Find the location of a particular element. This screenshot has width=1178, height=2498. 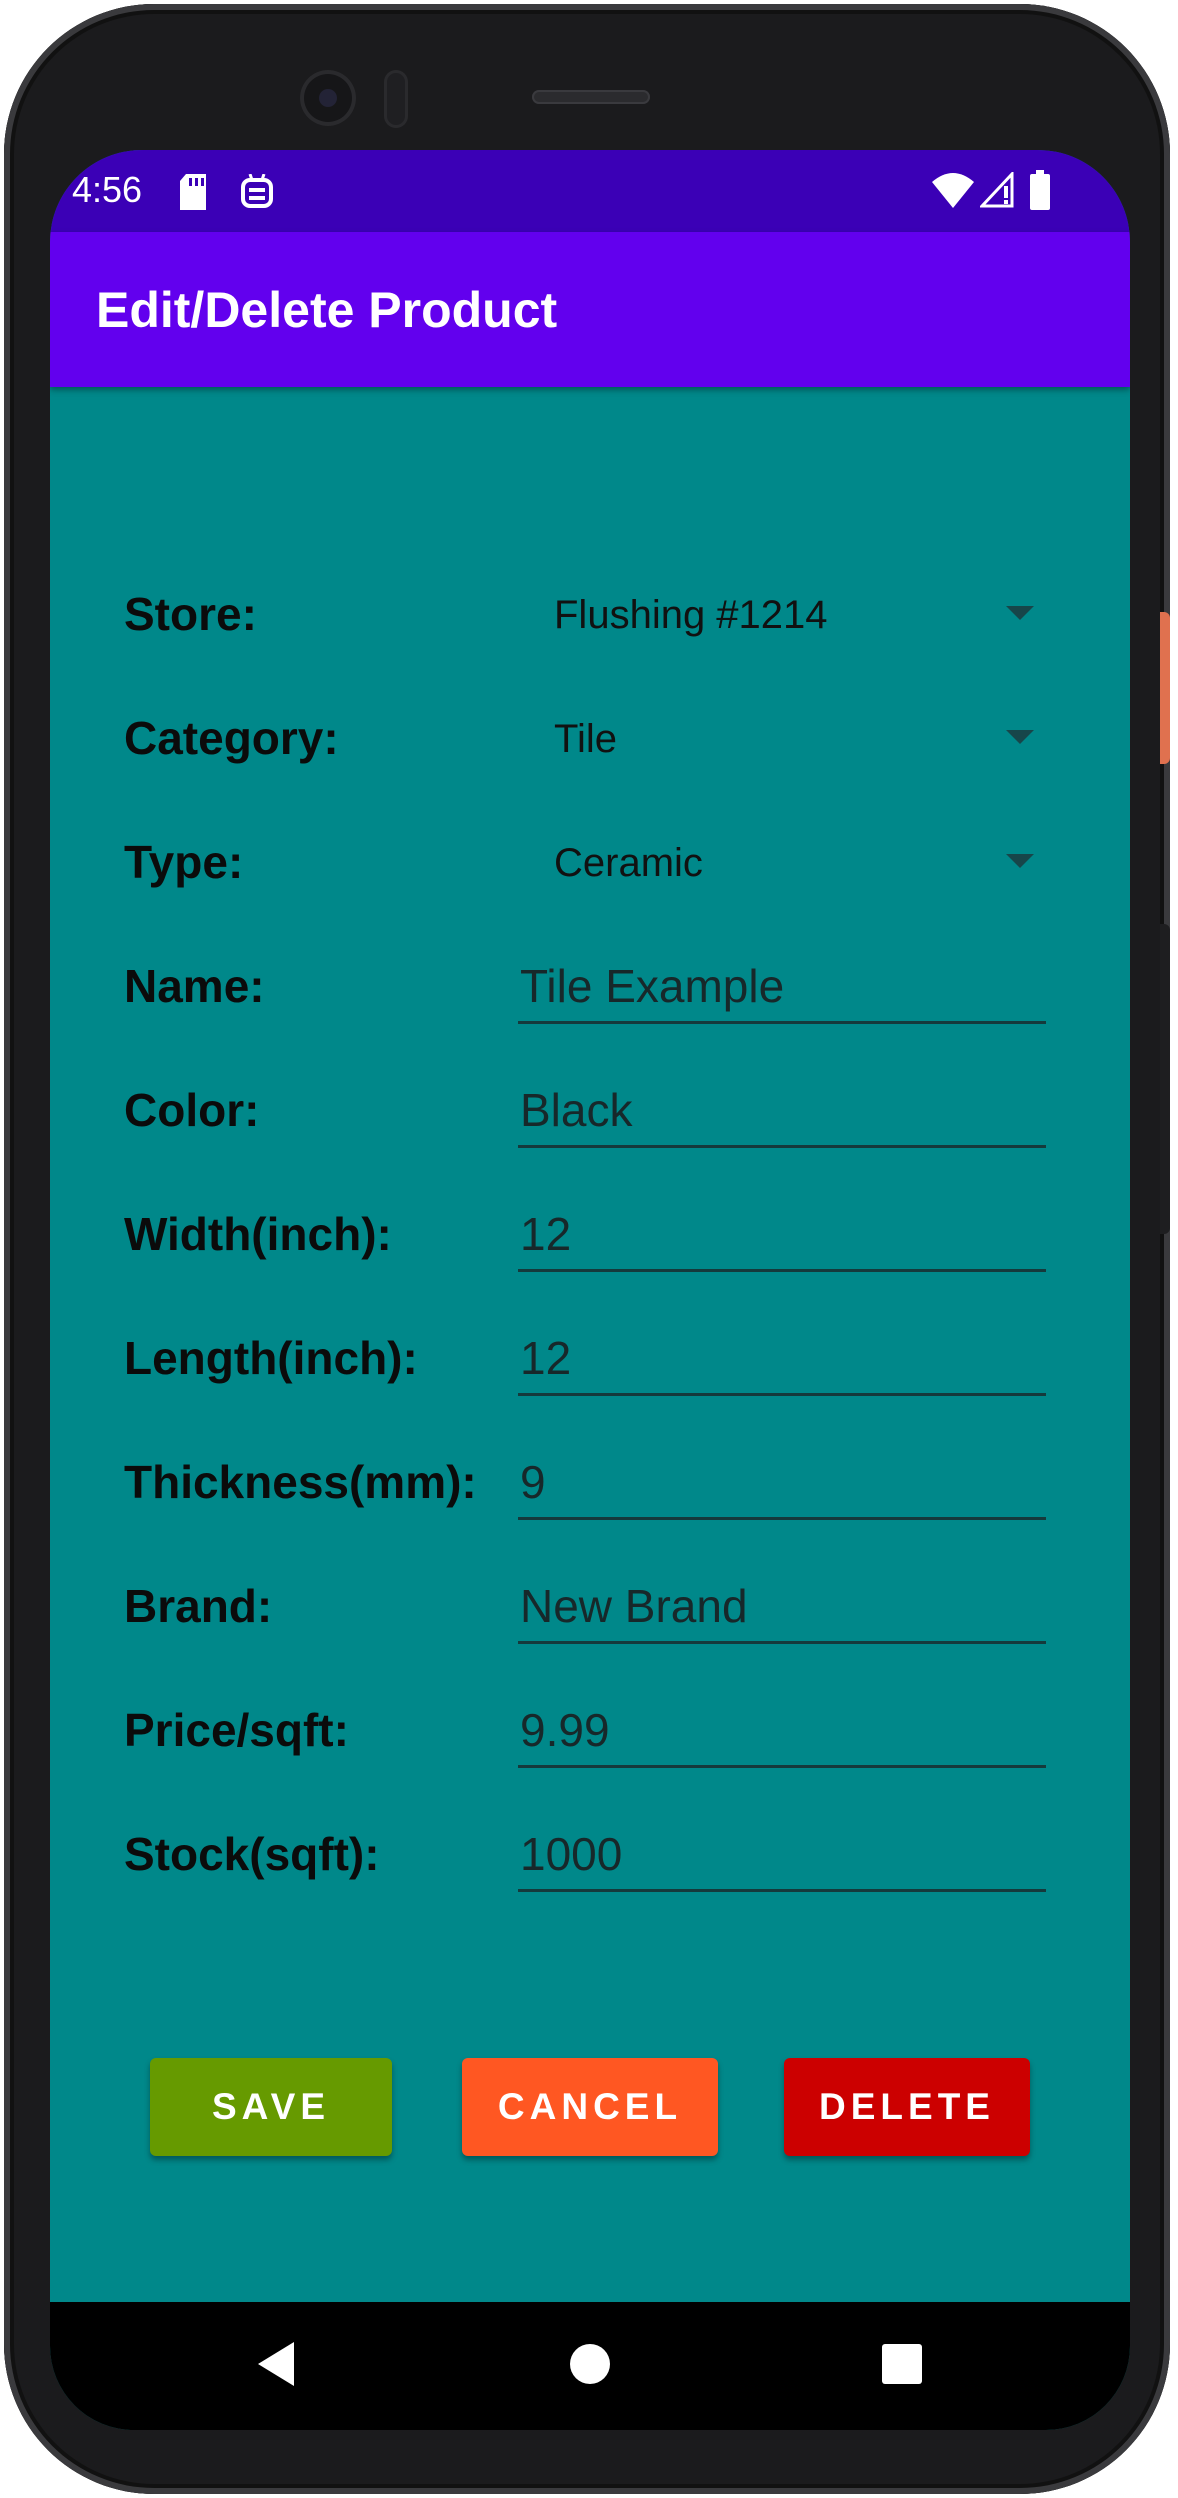

thickness-field-value: 9 is located at coordinates (533, 1482).